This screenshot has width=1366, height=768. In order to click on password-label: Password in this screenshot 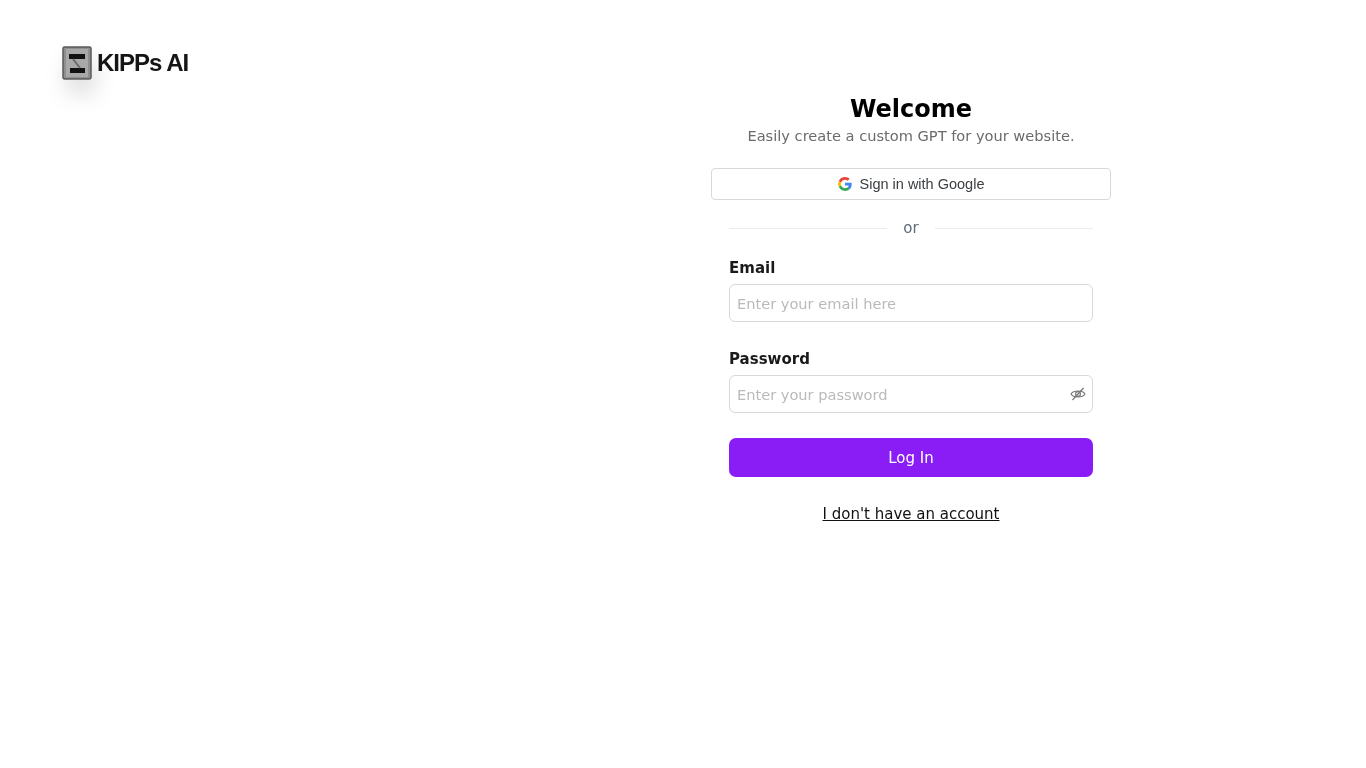, I will do `click(769, 359)`.